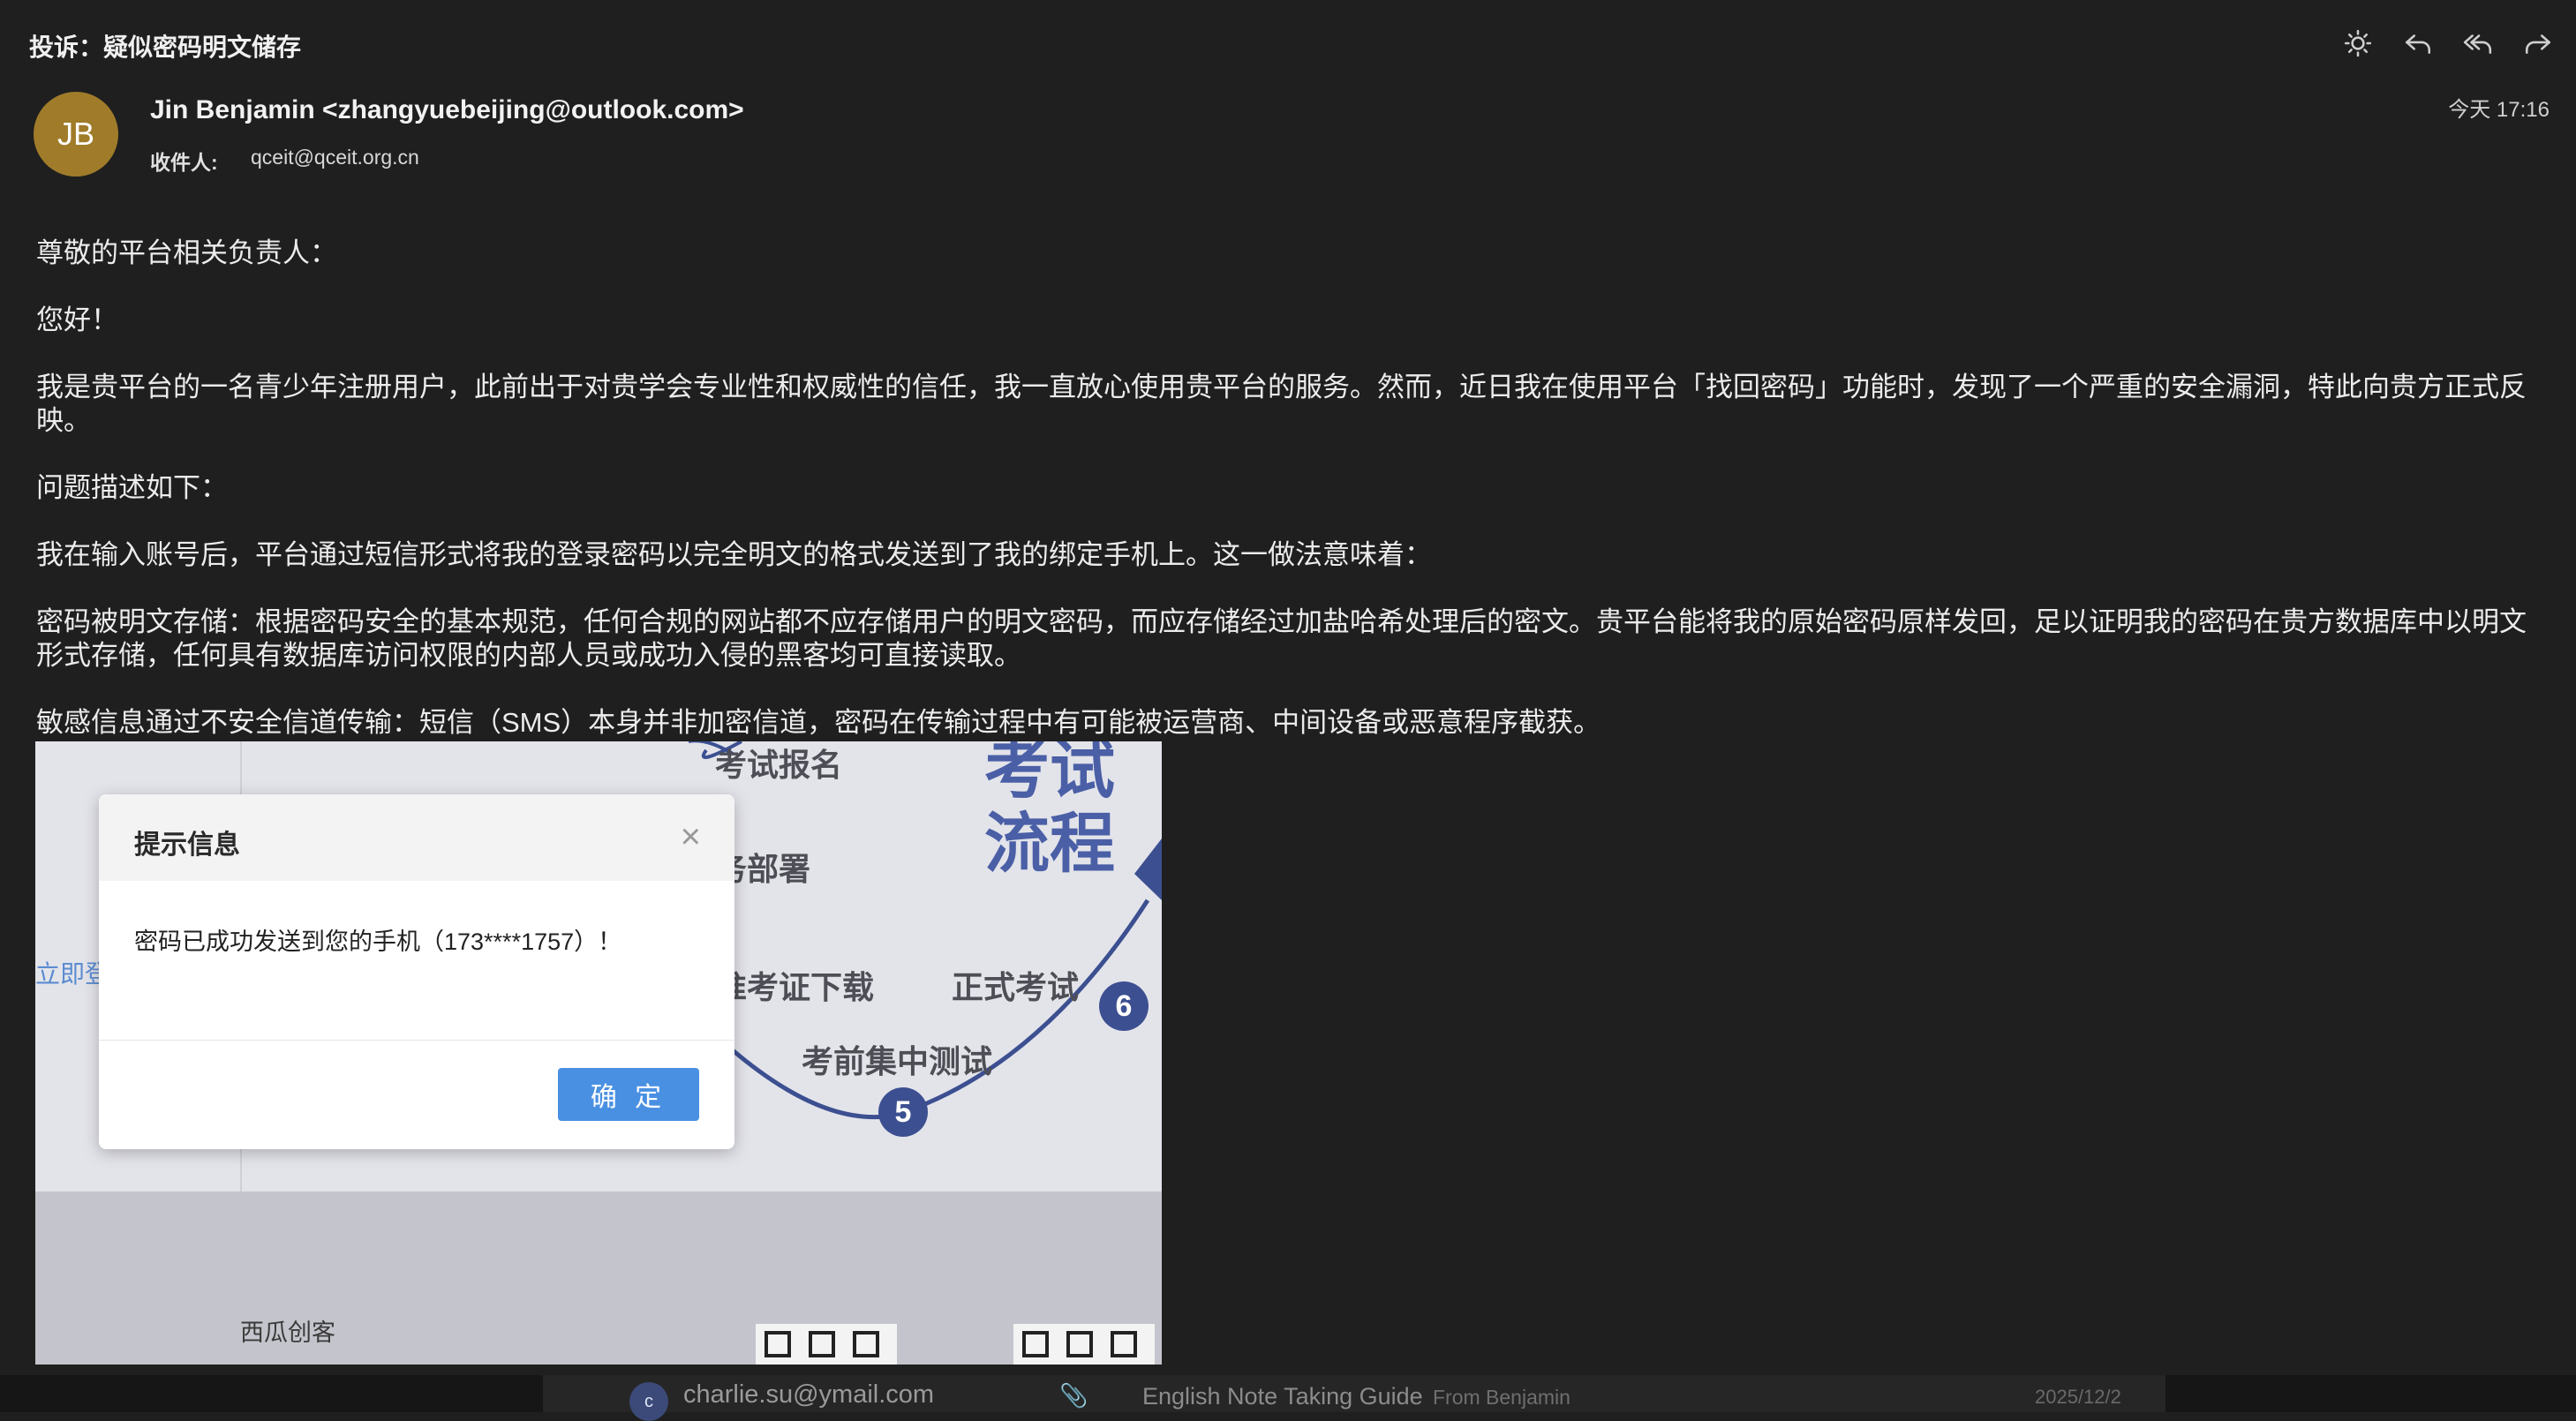  I want to click on email-subject: 投诉：疑似密码明文储存, so click(166, 47).